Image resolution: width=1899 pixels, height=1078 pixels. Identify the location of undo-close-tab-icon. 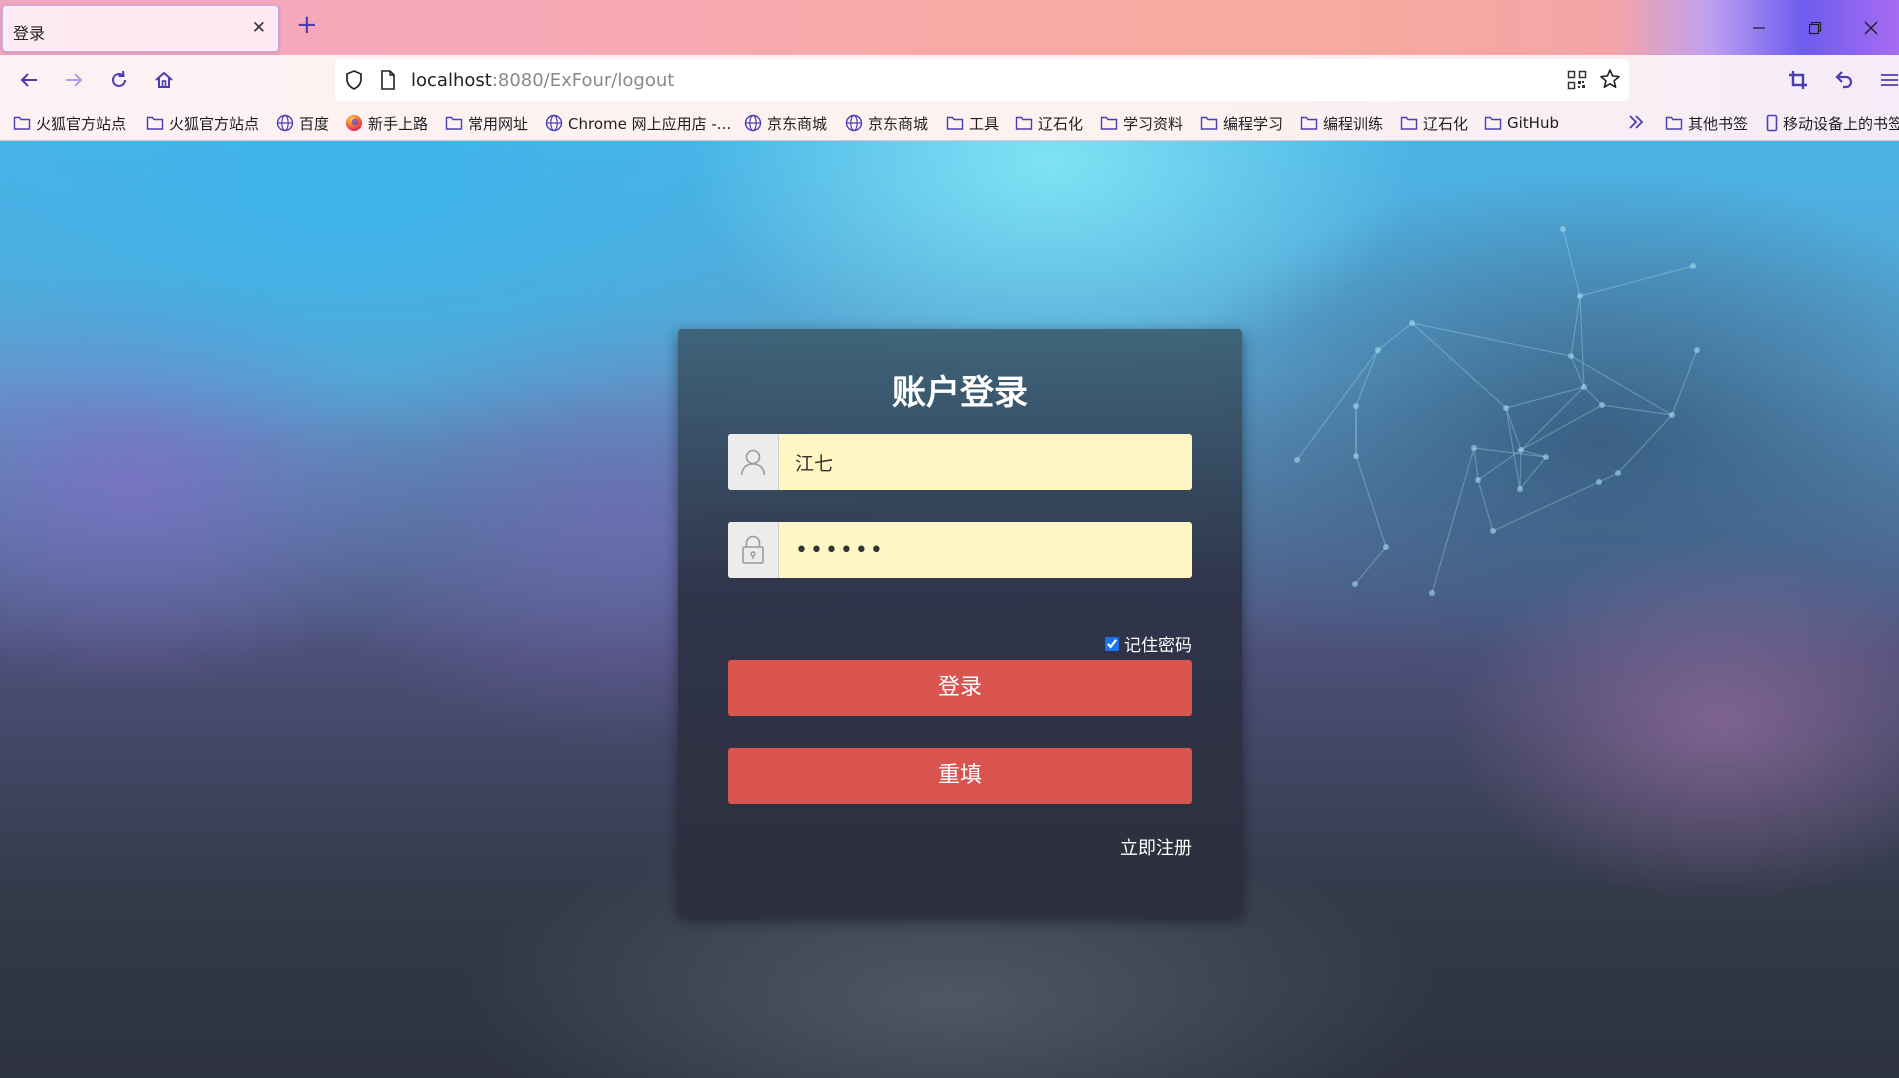
(1843, 80).